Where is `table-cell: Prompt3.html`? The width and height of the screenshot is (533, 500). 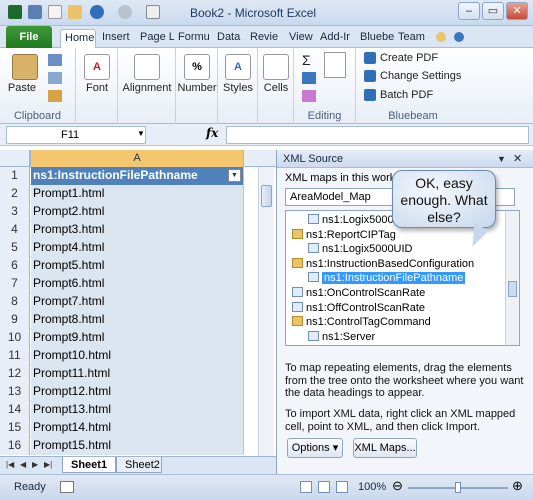
table-cell: Prompt3.html is located at coordinates (137, 230).